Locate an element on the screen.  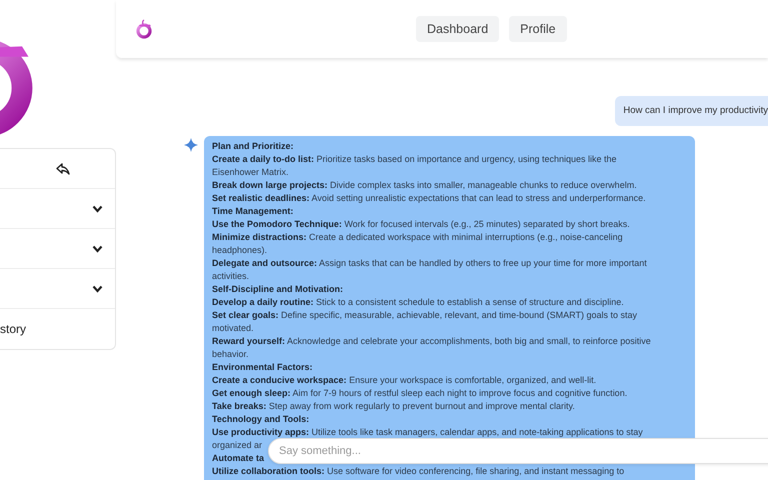
answer-line: Create a conducive workspace: Ensure your workspace is comfortable, organized, and well-lit. is located at coordinates (404, 381).